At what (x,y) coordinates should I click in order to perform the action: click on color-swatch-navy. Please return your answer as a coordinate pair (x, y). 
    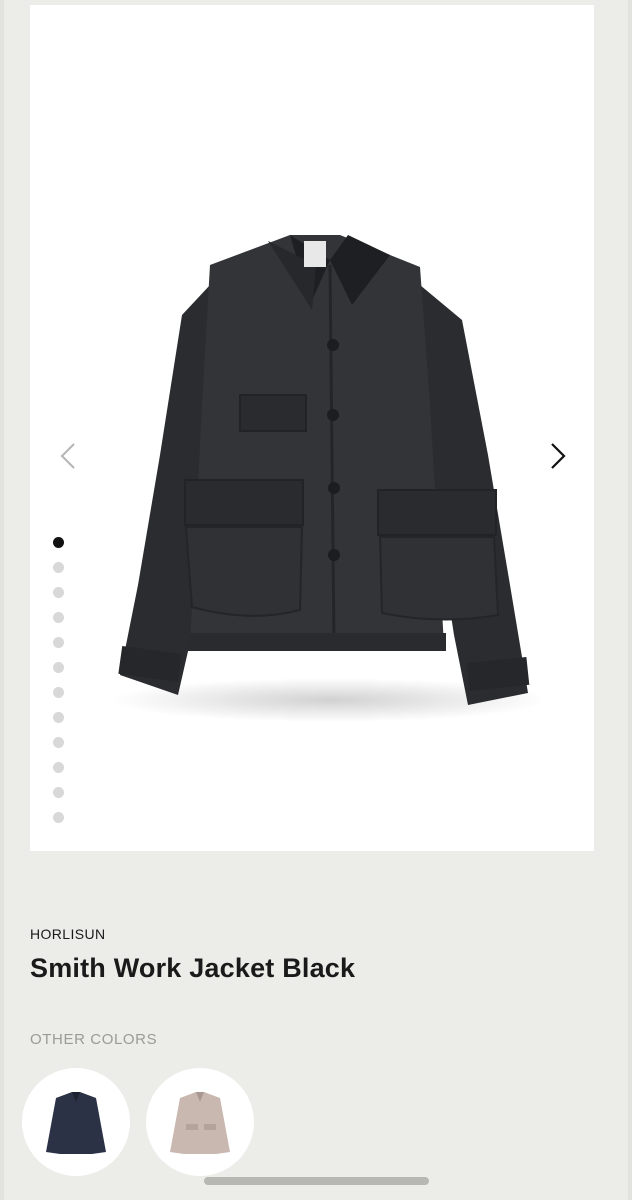
    Looking at the image, I should click on (76, 1122).